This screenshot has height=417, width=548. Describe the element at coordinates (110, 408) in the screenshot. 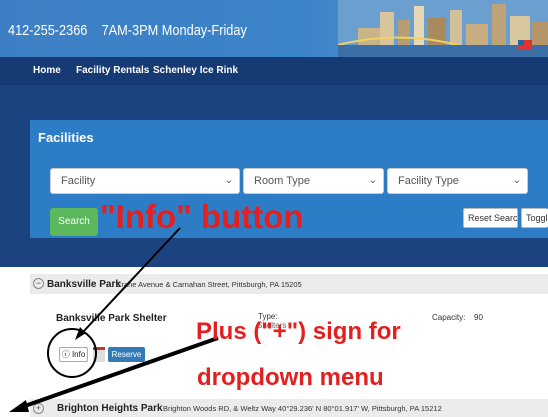

I see `park-name: Brighton Heights Park` at that location.